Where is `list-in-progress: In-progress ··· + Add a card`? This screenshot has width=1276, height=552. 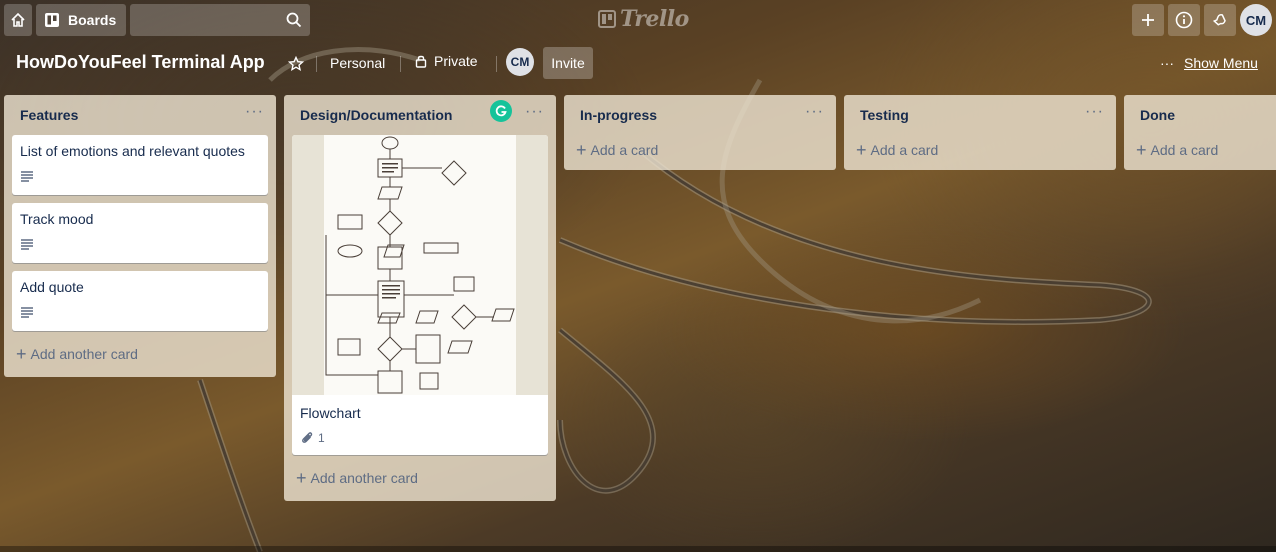
list-in-progress: In-progress ··· + Add a card is located at coordinates (700, 132).